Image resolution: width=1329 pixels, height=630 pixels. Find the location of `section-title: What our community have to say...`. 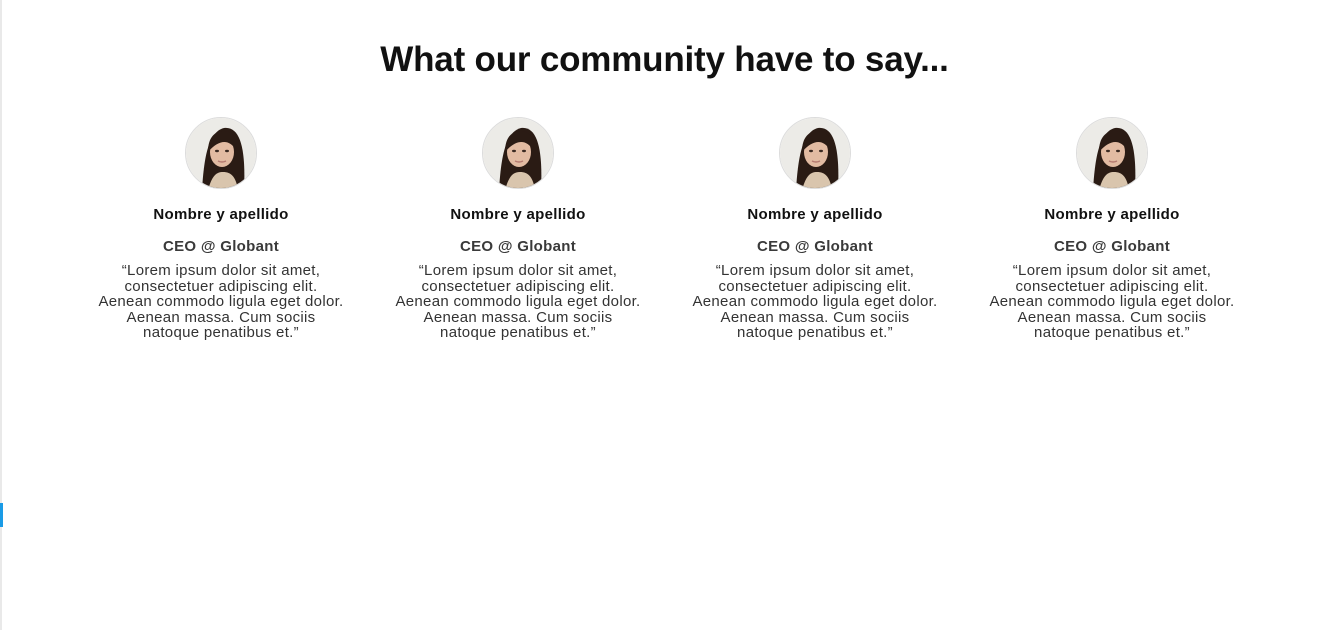

section-title: What our community have to say... is located at coordinates (664, 59).